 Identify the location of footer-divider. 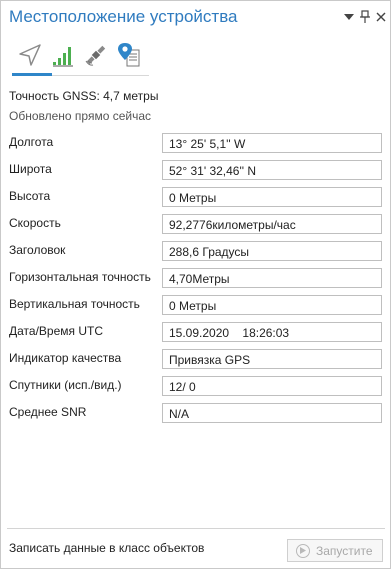
(196, 528).